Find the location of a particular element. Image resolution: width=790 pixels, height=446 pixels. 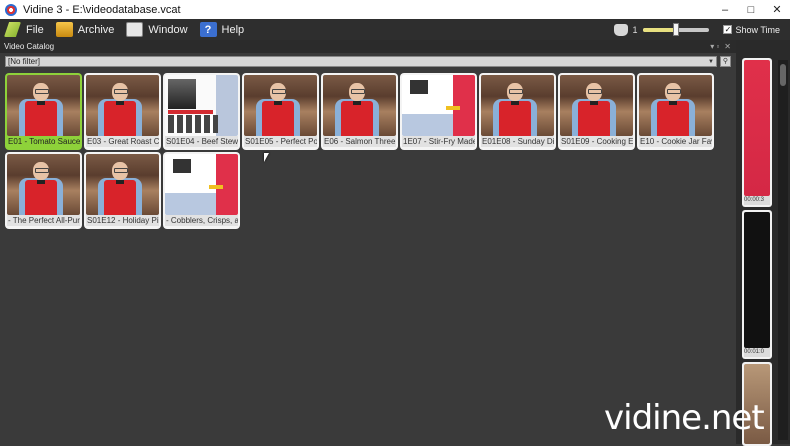

panel-title: Video Catalog is located at coordinates (29, 46).